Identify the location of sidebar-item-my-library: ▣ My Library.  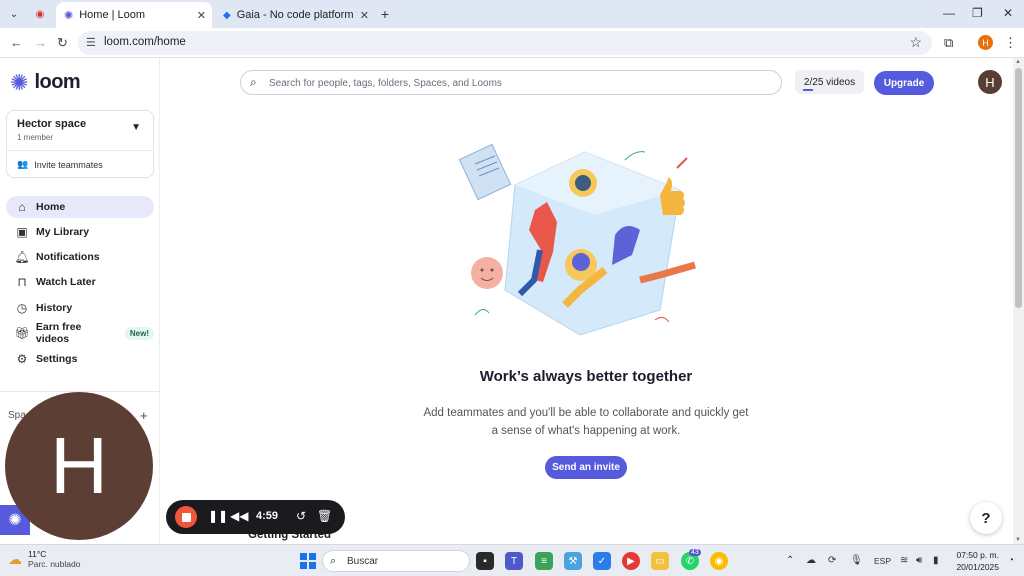
(80, 232).